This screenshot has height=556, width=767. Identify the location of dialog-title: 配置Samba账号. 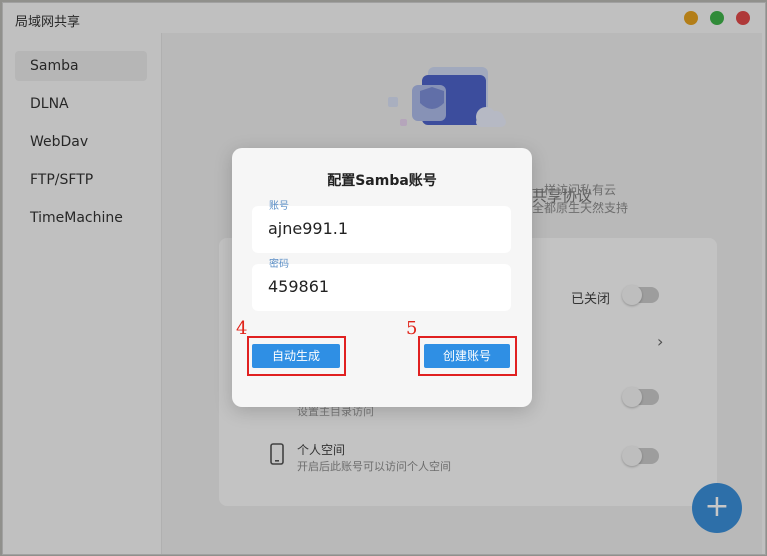
(382, 181).